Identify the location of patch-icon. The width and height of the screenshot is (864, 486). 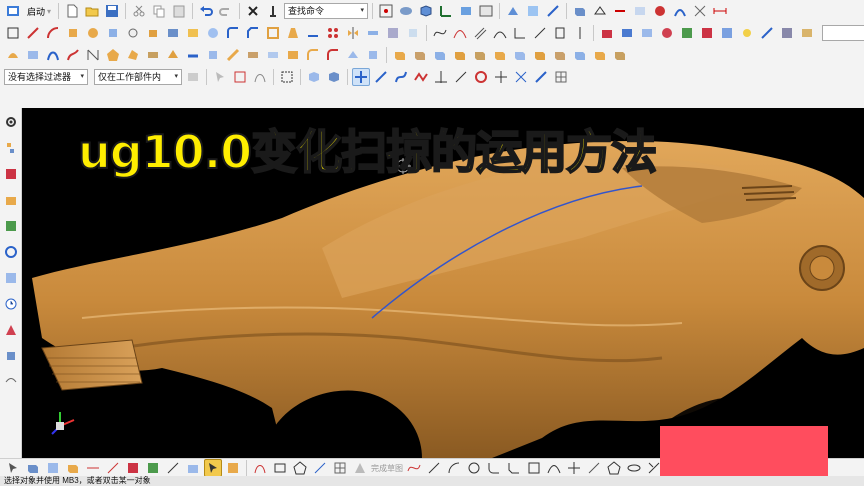
(413, 33).